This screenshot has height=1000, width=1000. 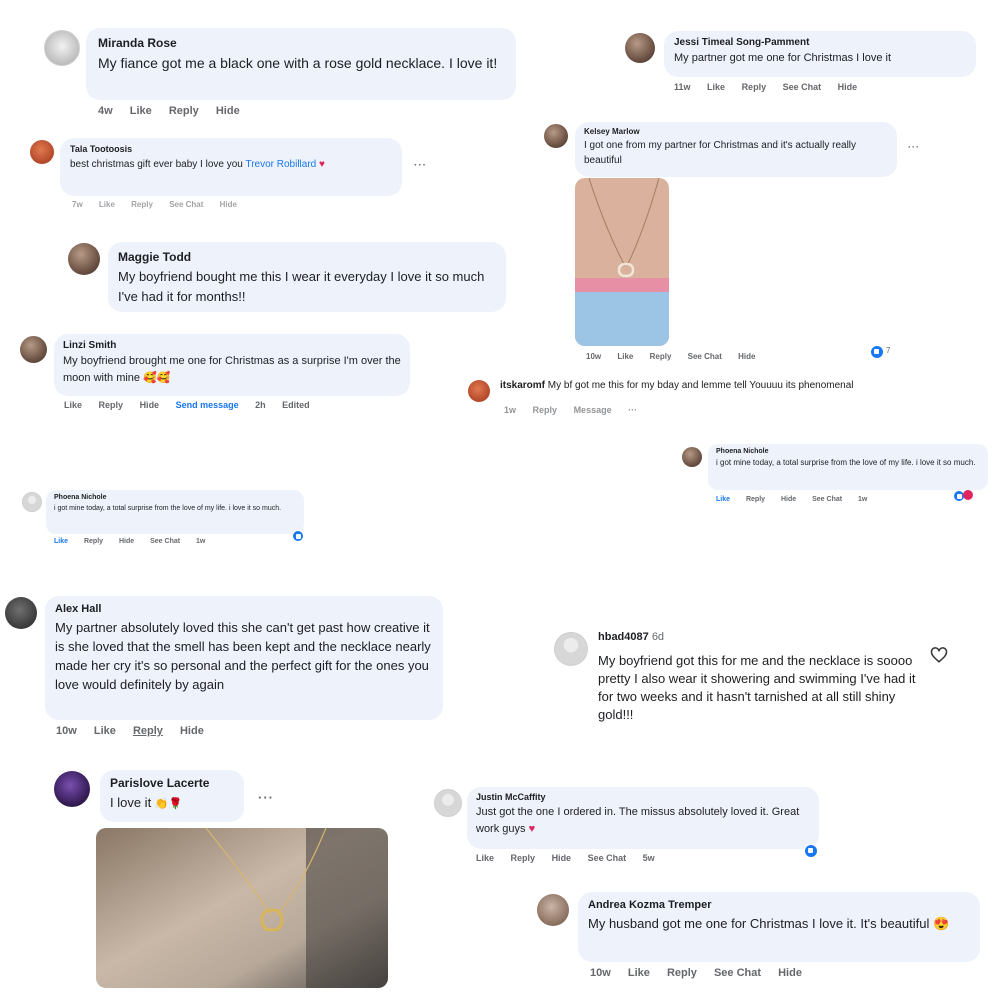 What do you see at coordinates (736, 131) in the screenshot?
I see `commenter-name: Kelsey Marlow` at bounding box center [736, 131].